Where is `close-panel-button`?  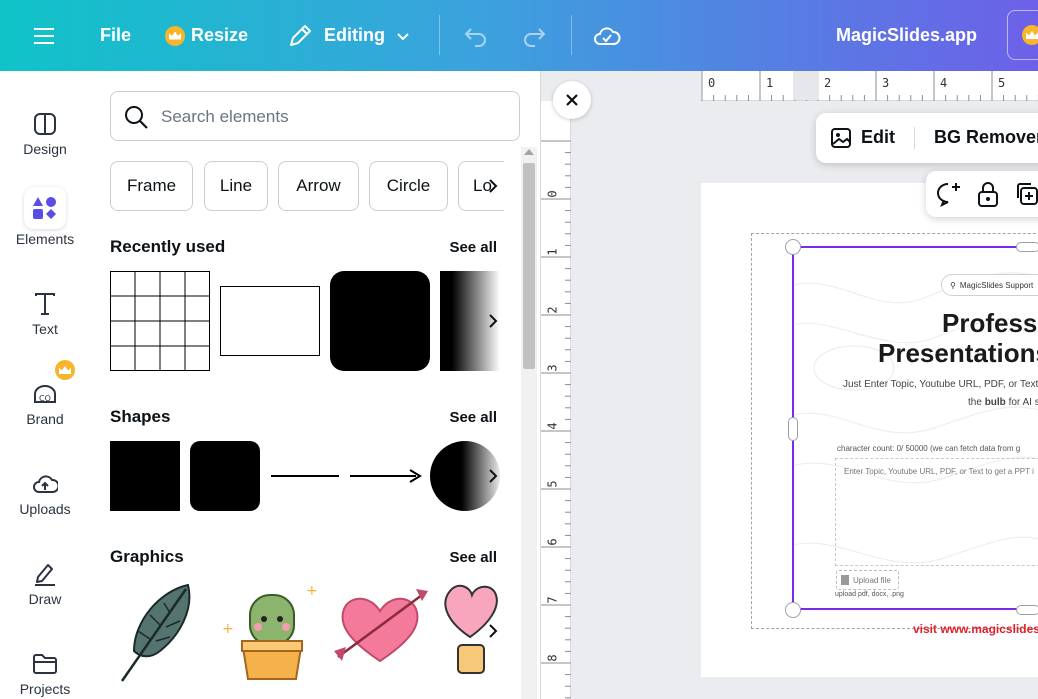 close-panel-button is located at coordinates (572, 100).